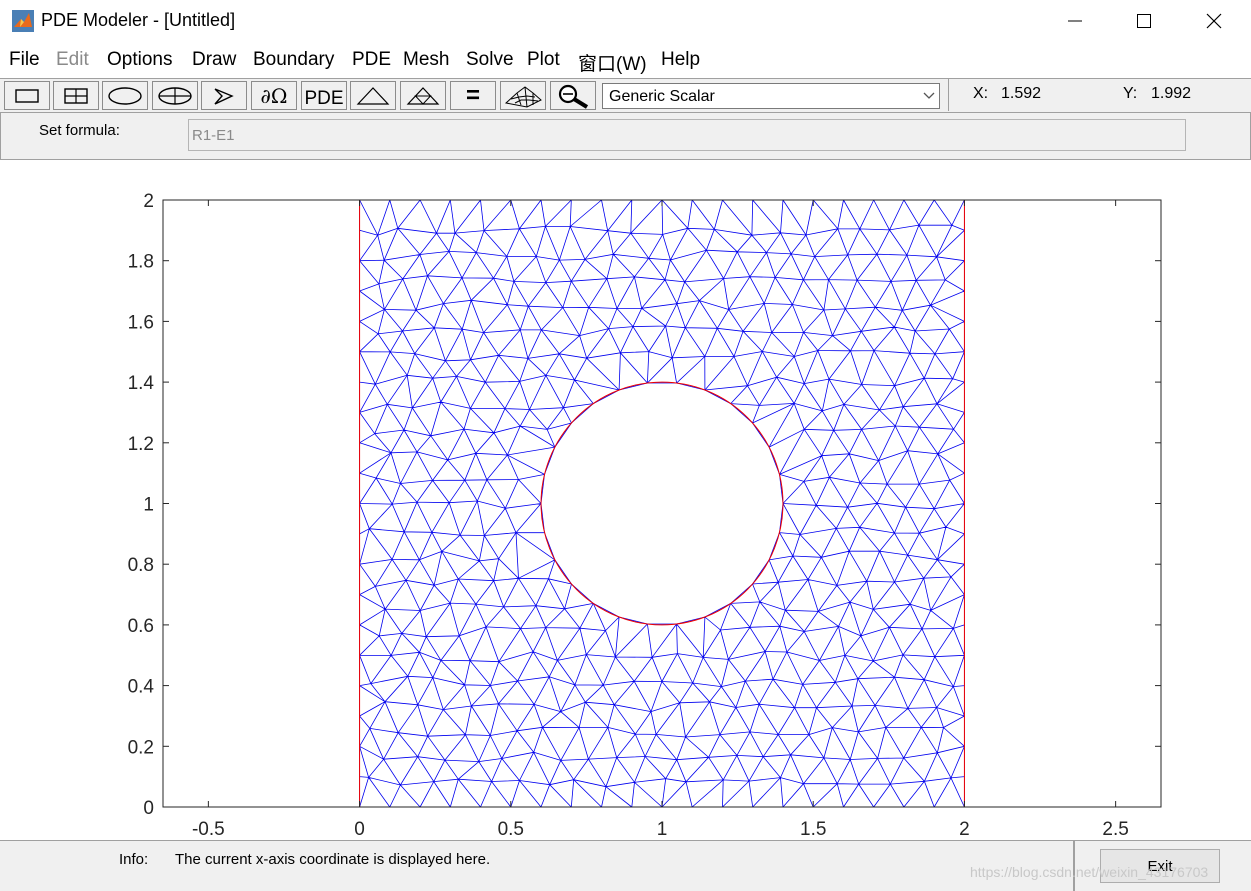  I want to click on boundary-mode-icon: ∂Ω, so click(274, 95).